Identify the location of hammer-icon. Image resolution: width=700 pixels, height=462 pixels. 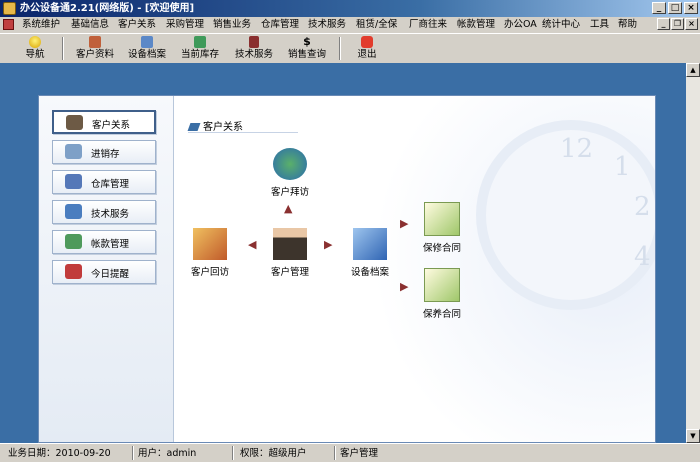
(254, 42).